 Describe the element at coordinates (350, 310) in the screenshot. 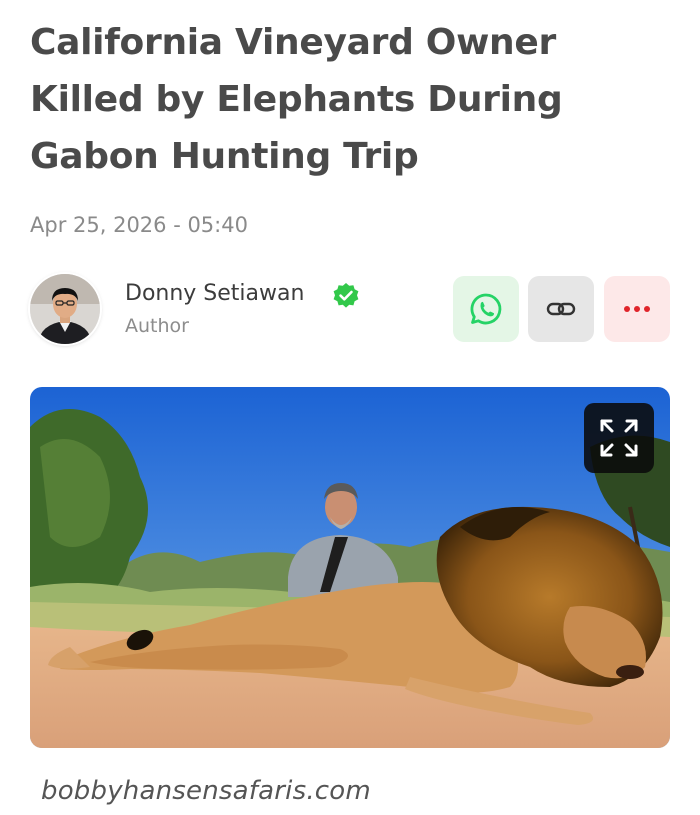

I see `author-row: Donny Setiawan Author` at that location.